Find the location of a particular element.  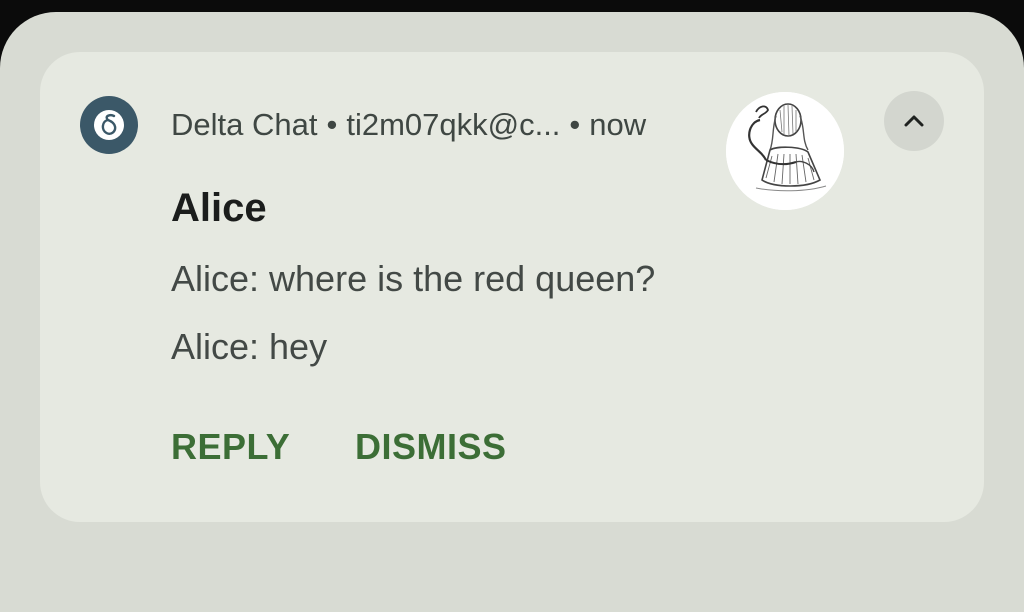

reply-button: REPLY is located at coordinates (230, 447).